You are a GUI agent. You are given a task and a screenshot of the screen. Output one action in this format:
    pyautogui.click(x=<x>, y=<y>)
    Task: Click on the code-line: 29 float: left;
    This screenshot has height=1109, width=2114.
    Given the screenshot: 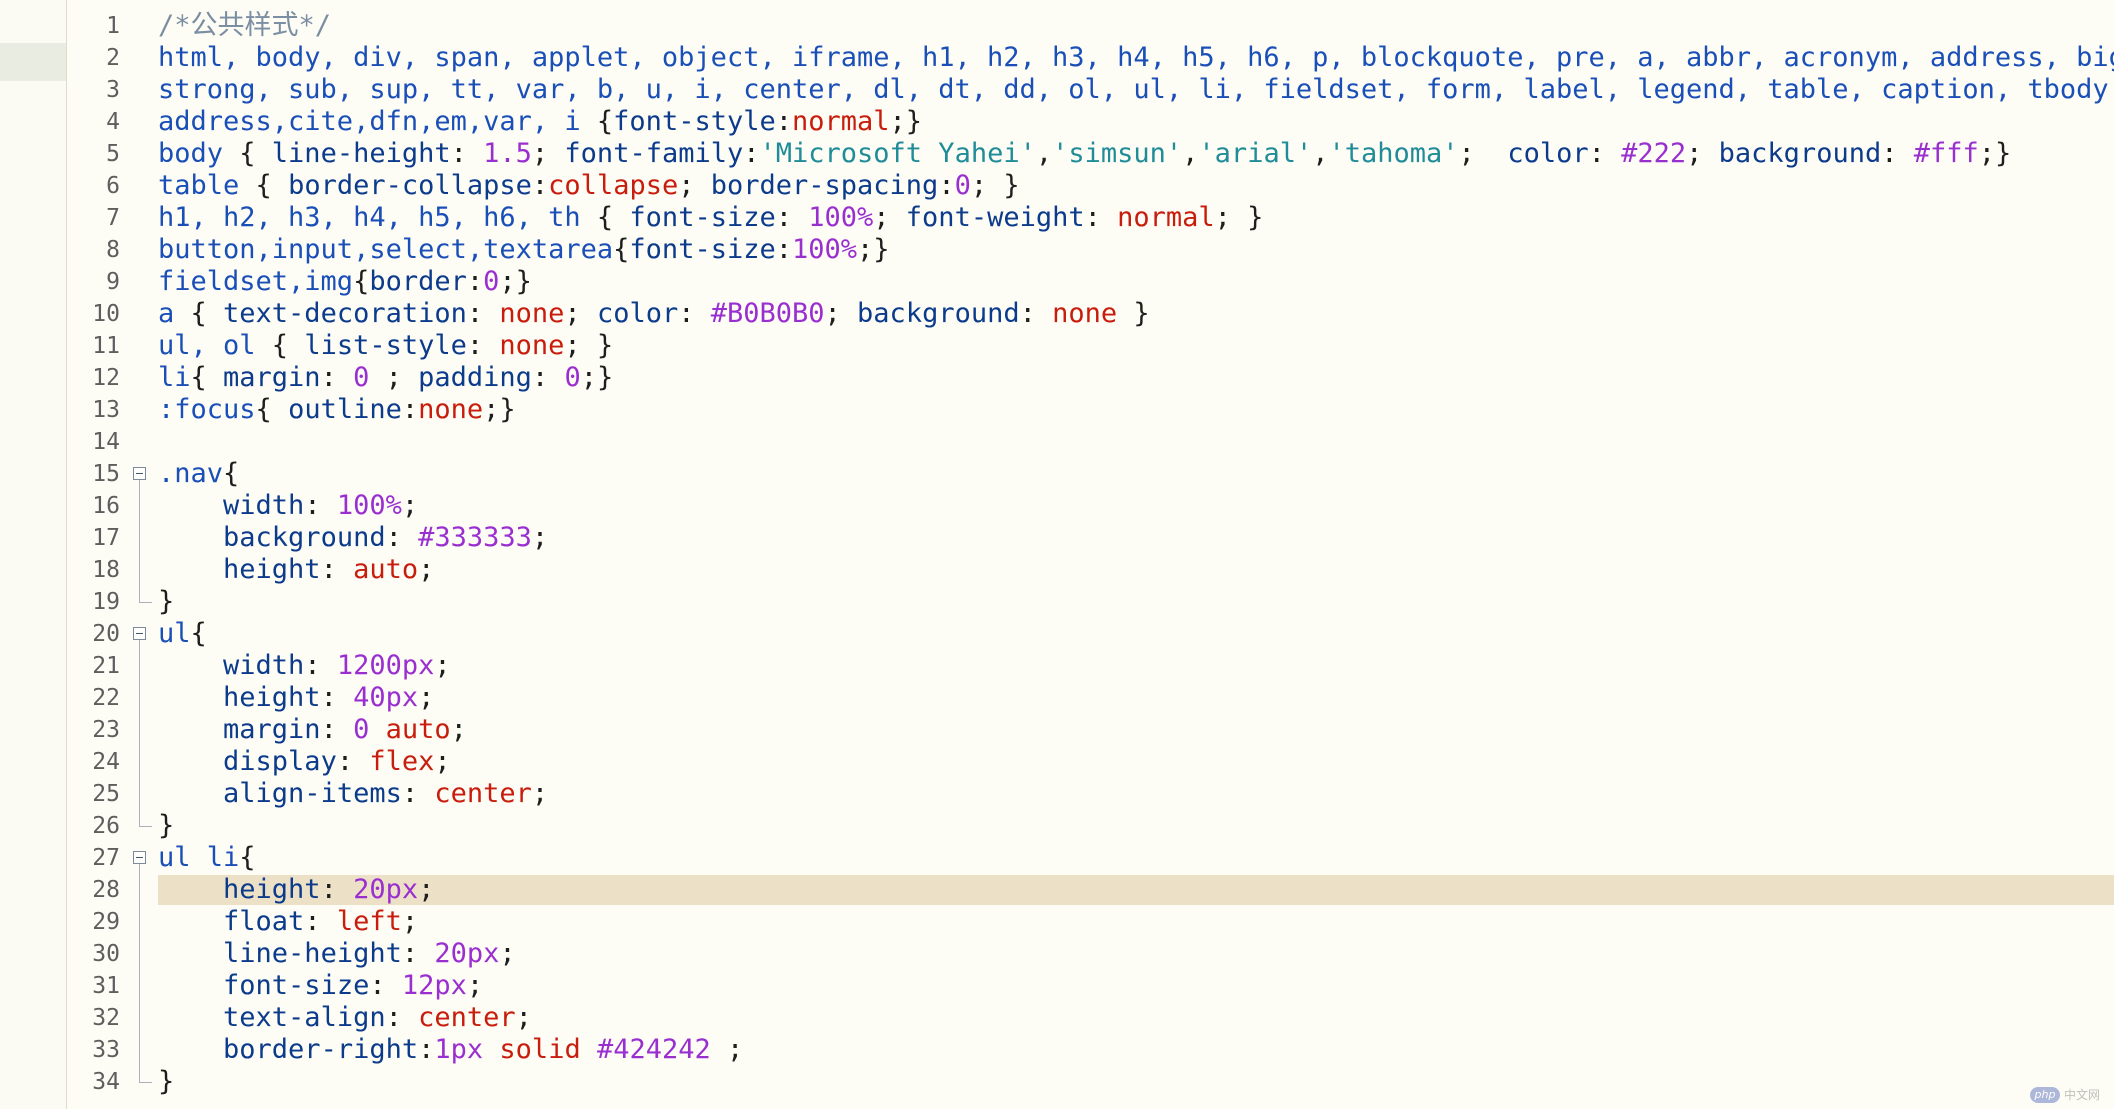 What is the action you would take?
    pyautogui.click(x=1057, y=922)
    